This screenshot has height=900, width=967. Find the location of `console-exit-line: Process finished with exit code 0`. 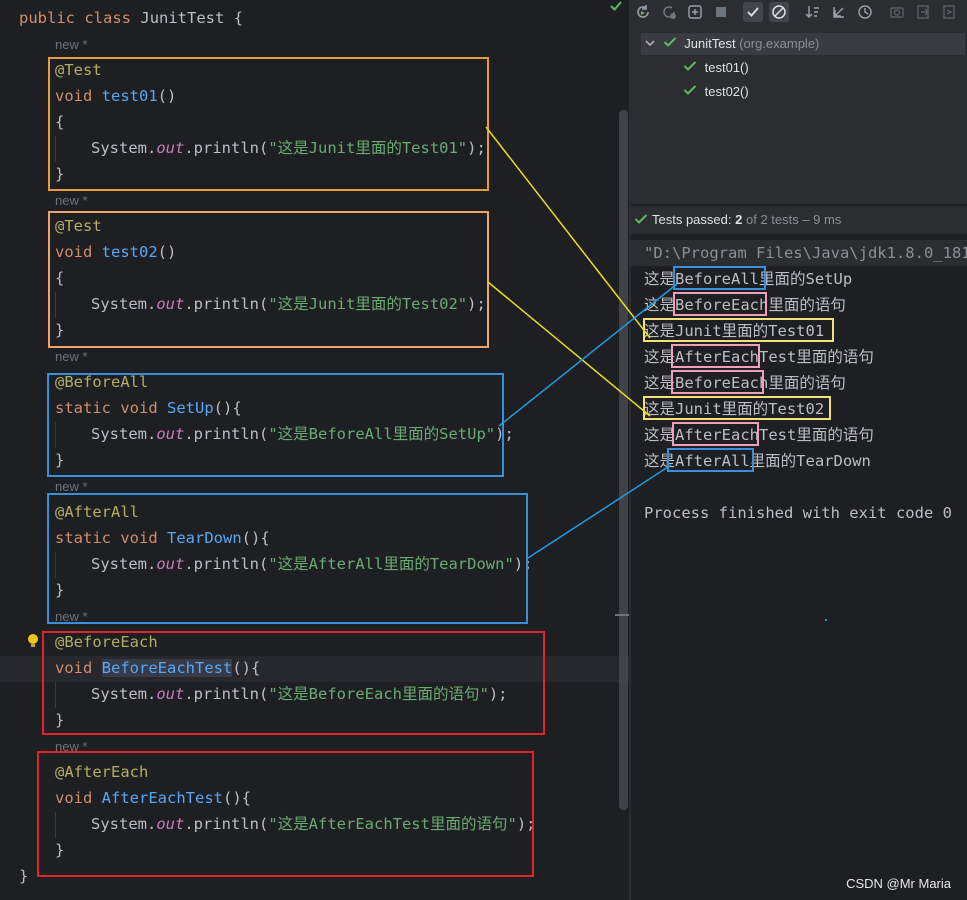

console-exit-line: Process finished with exit code 0 is located at coordinates (798, 513).